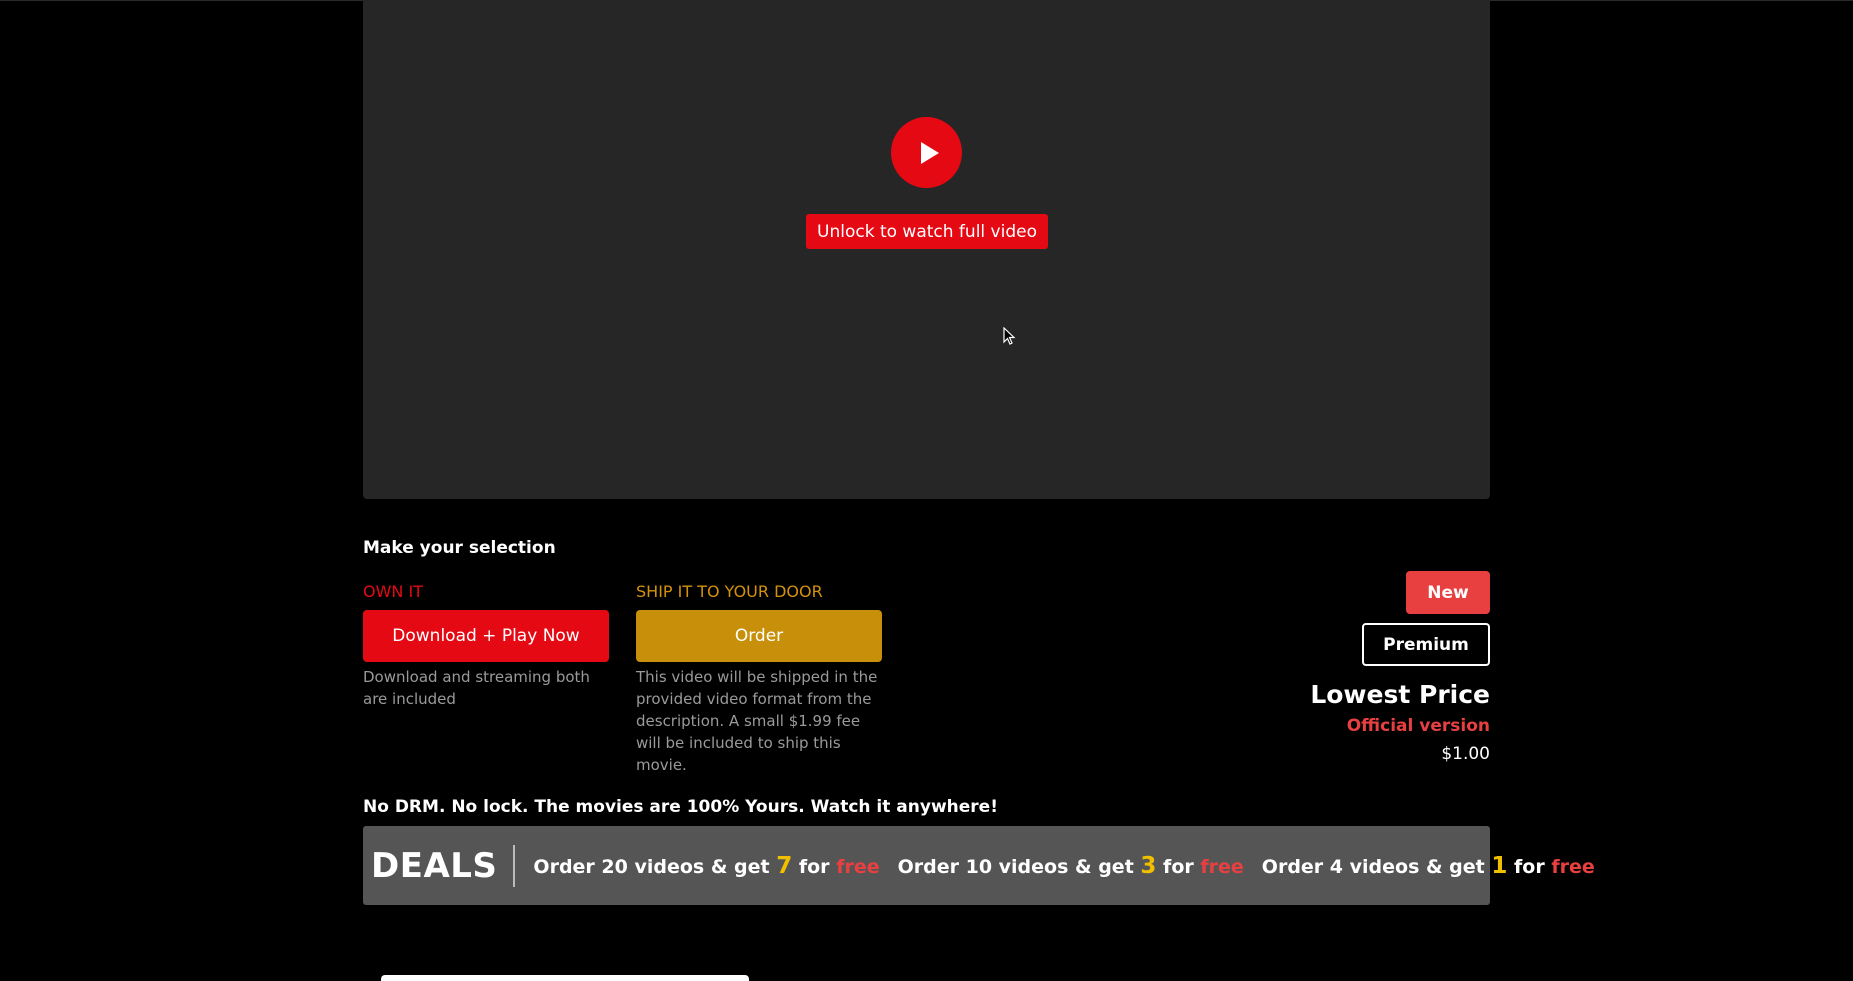  Describe the element at coordinates (759, 636) in the screenshot. I see `order-button: Order` at that location.